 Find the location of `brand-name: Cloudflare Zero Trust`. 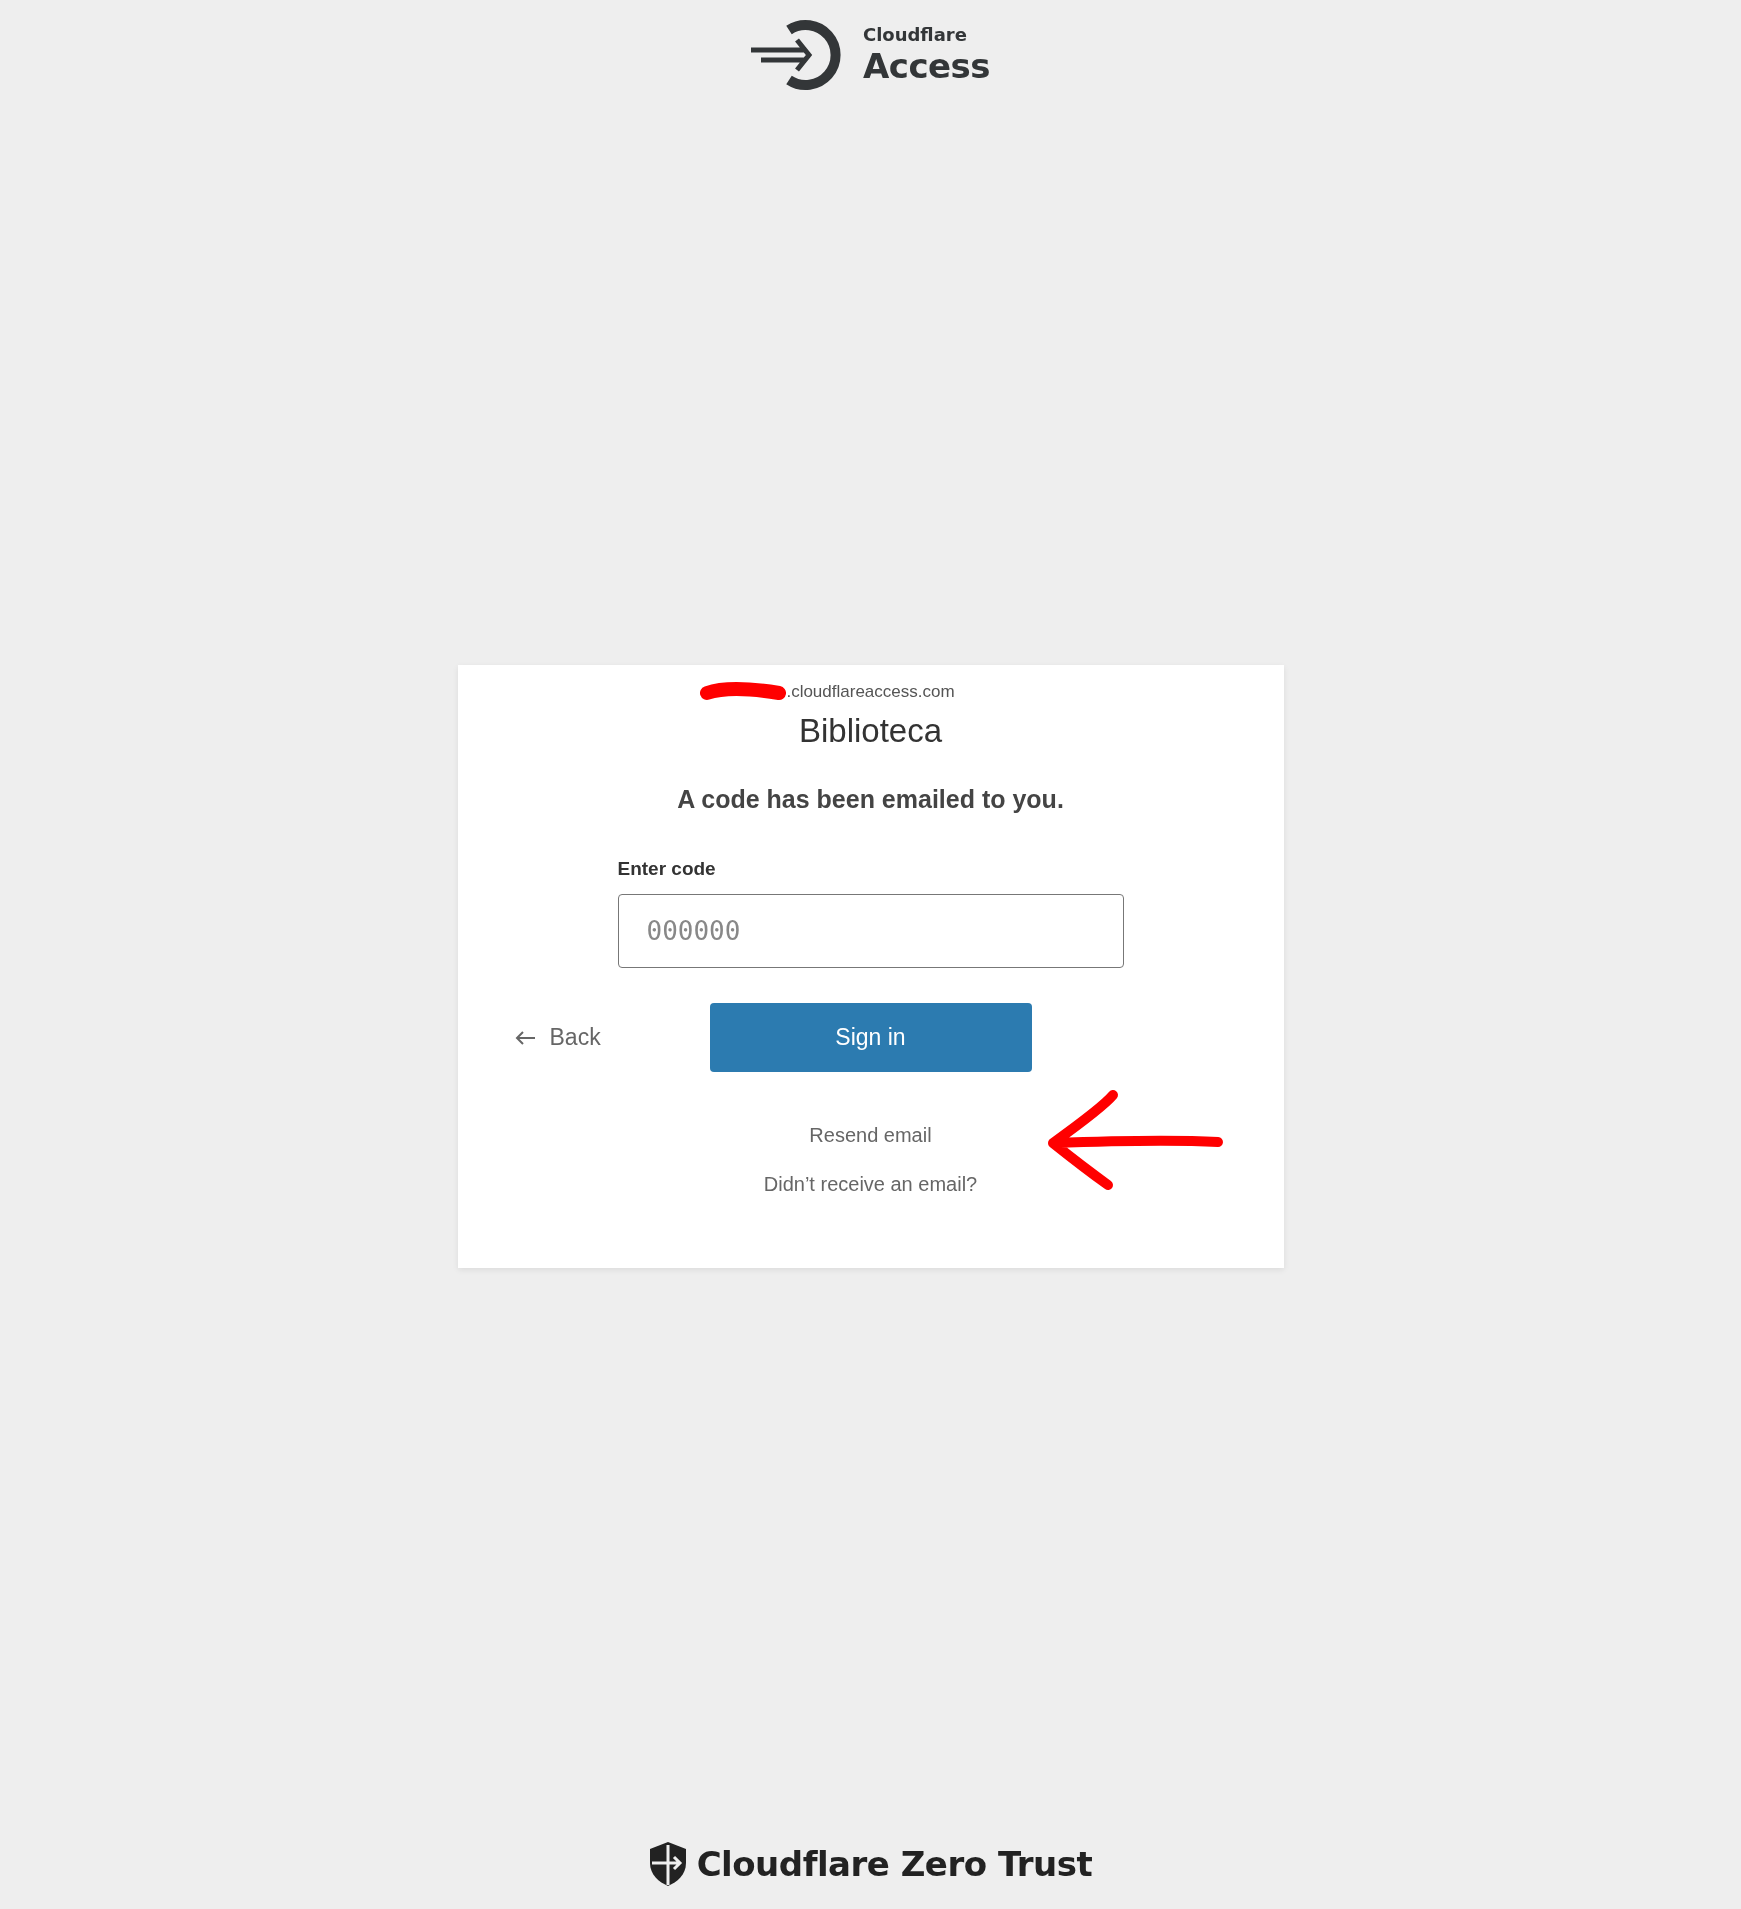

brand-name: Cloudflare Zero Trust is located at coordinates (894, 1864).